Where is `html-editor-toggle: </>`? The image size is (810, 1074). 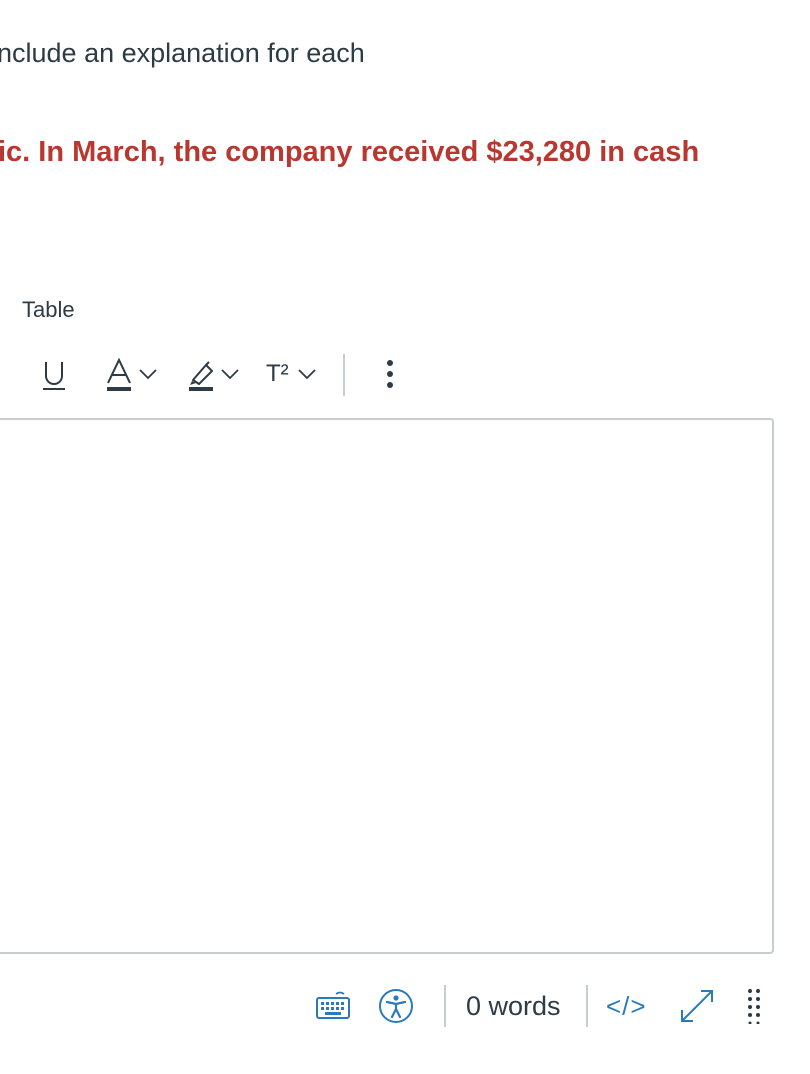 html-editor-toggle: </> is located at coordinates (626, 1006).